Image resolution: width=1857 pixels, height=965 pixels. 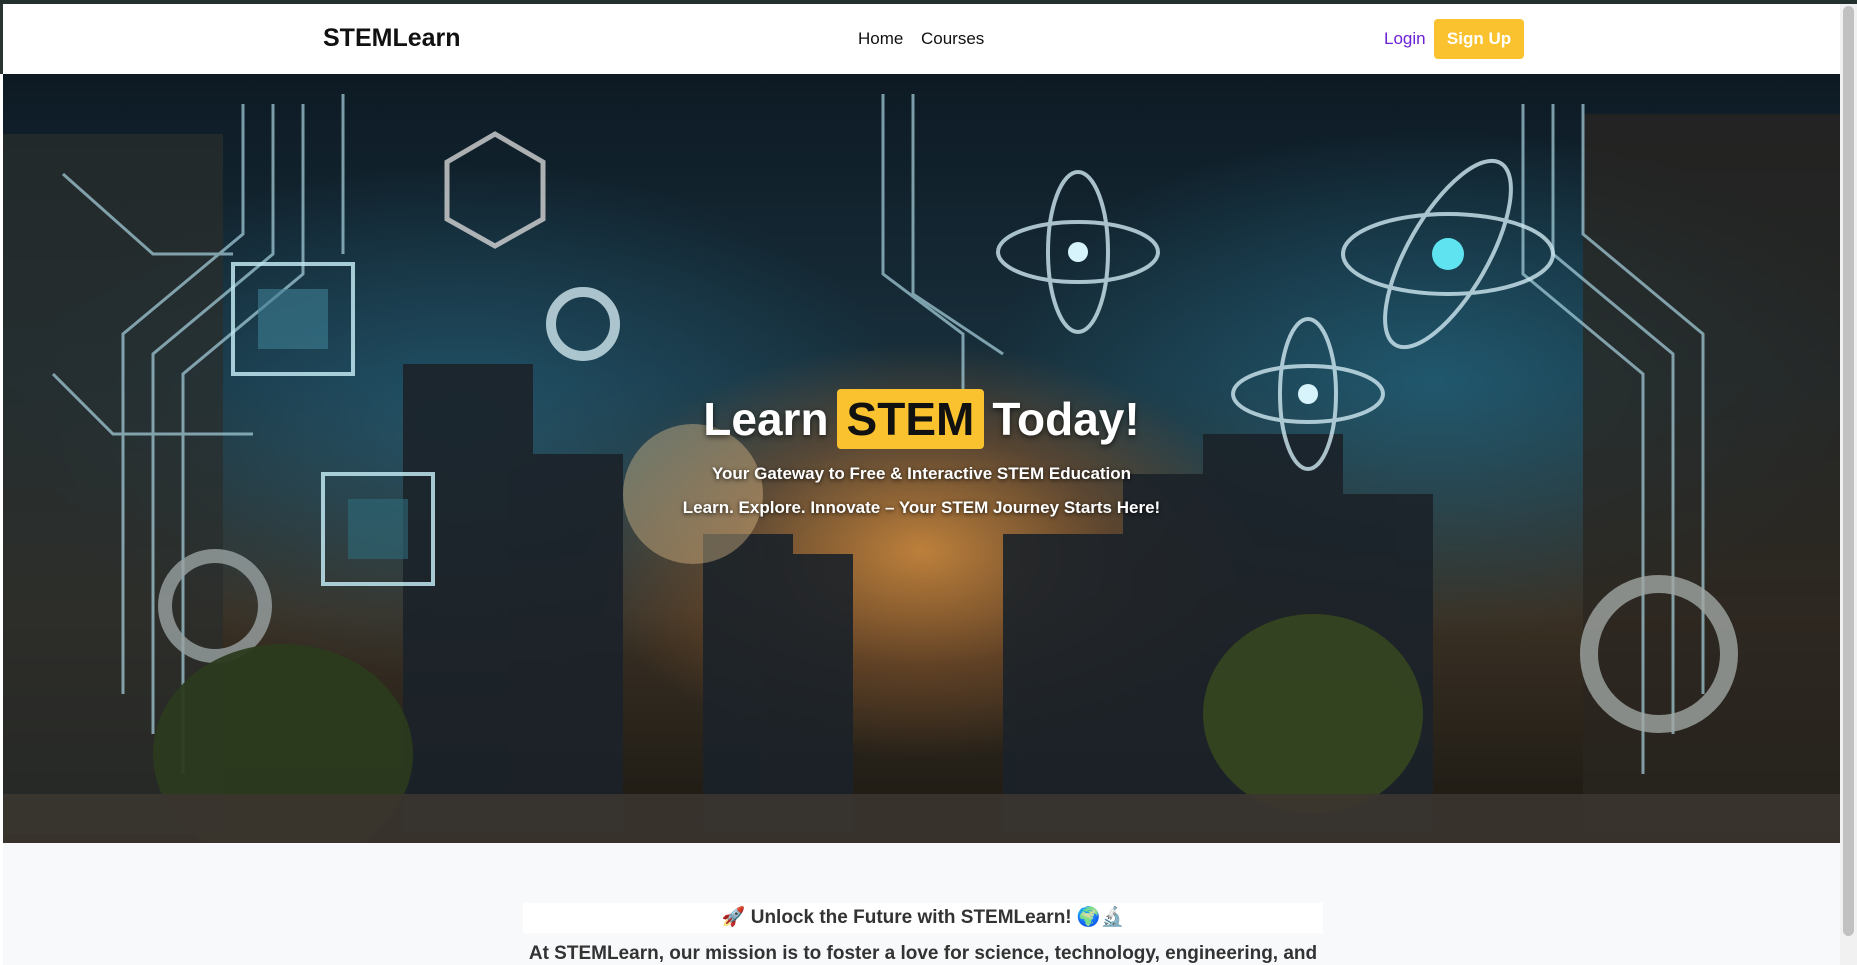 I want to click on hero-title-learn: Learn, so click(x=766, y=419).